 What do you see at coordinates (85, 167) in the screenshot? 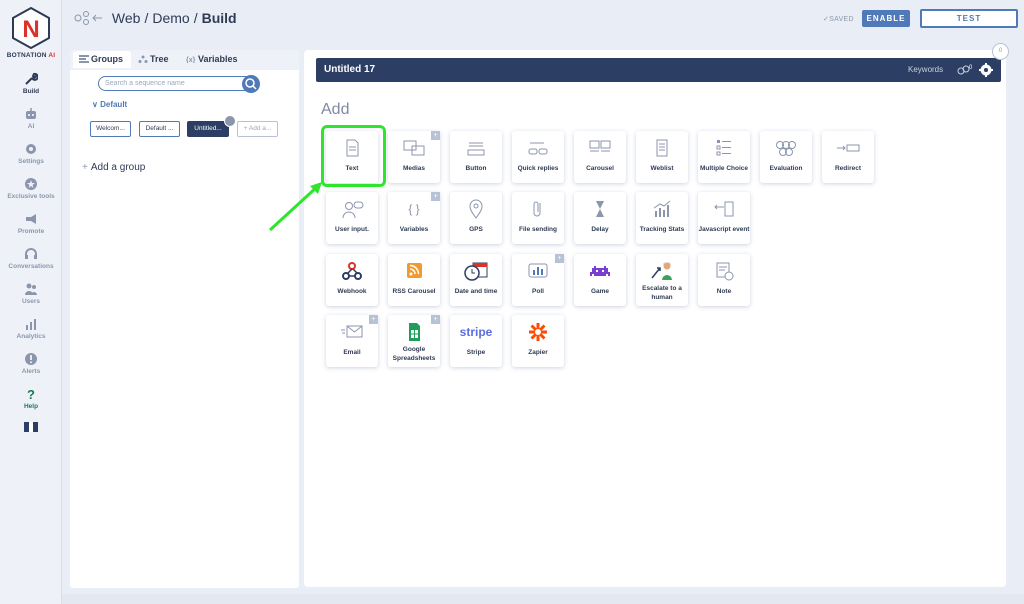
I see `plus-icon: +` at bounding box center [85, 167].